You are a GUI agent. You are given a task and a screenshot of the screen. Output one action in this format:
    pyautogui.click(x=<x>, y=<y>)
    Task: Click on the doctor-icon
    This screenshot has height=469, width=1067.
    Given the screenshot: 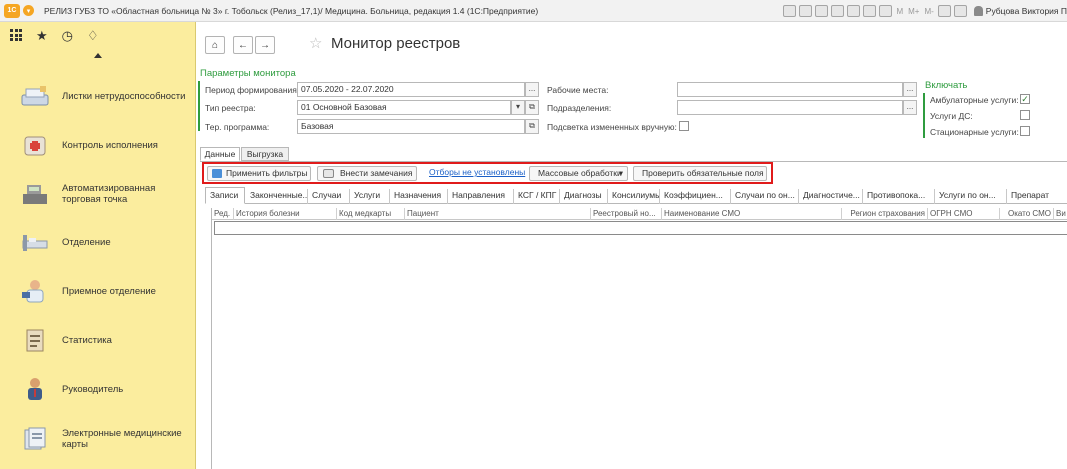 What is the action you would take?
    pyautogui.click(x=33, y=291)
    